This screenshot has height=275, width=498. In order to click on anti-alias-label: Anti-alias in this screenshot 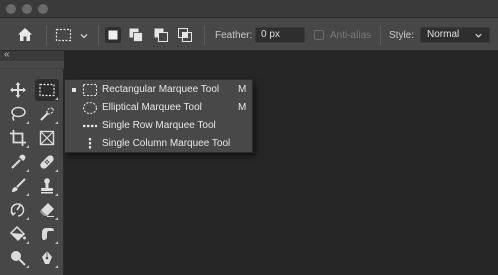, I will do `click(351, 35)`.